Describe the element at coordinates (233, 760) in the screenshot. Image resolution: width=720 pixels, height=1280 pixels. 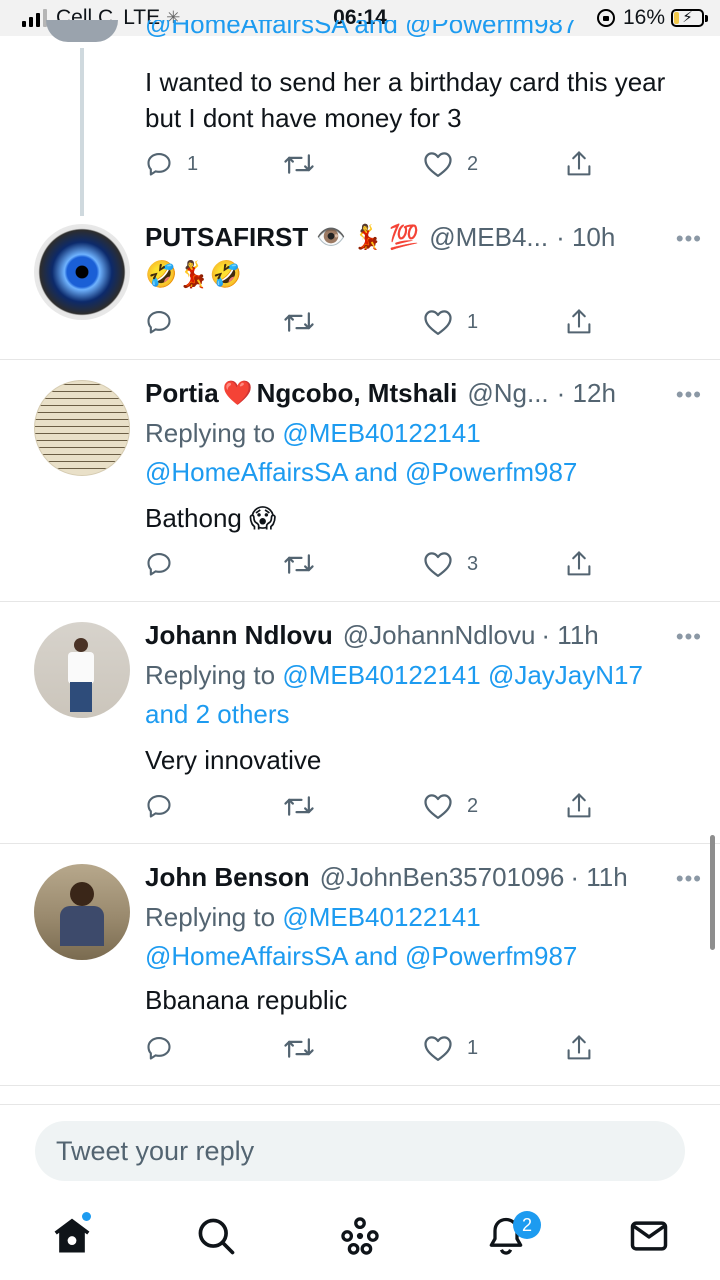
I see `tweet-text: Very innovative` at that location.